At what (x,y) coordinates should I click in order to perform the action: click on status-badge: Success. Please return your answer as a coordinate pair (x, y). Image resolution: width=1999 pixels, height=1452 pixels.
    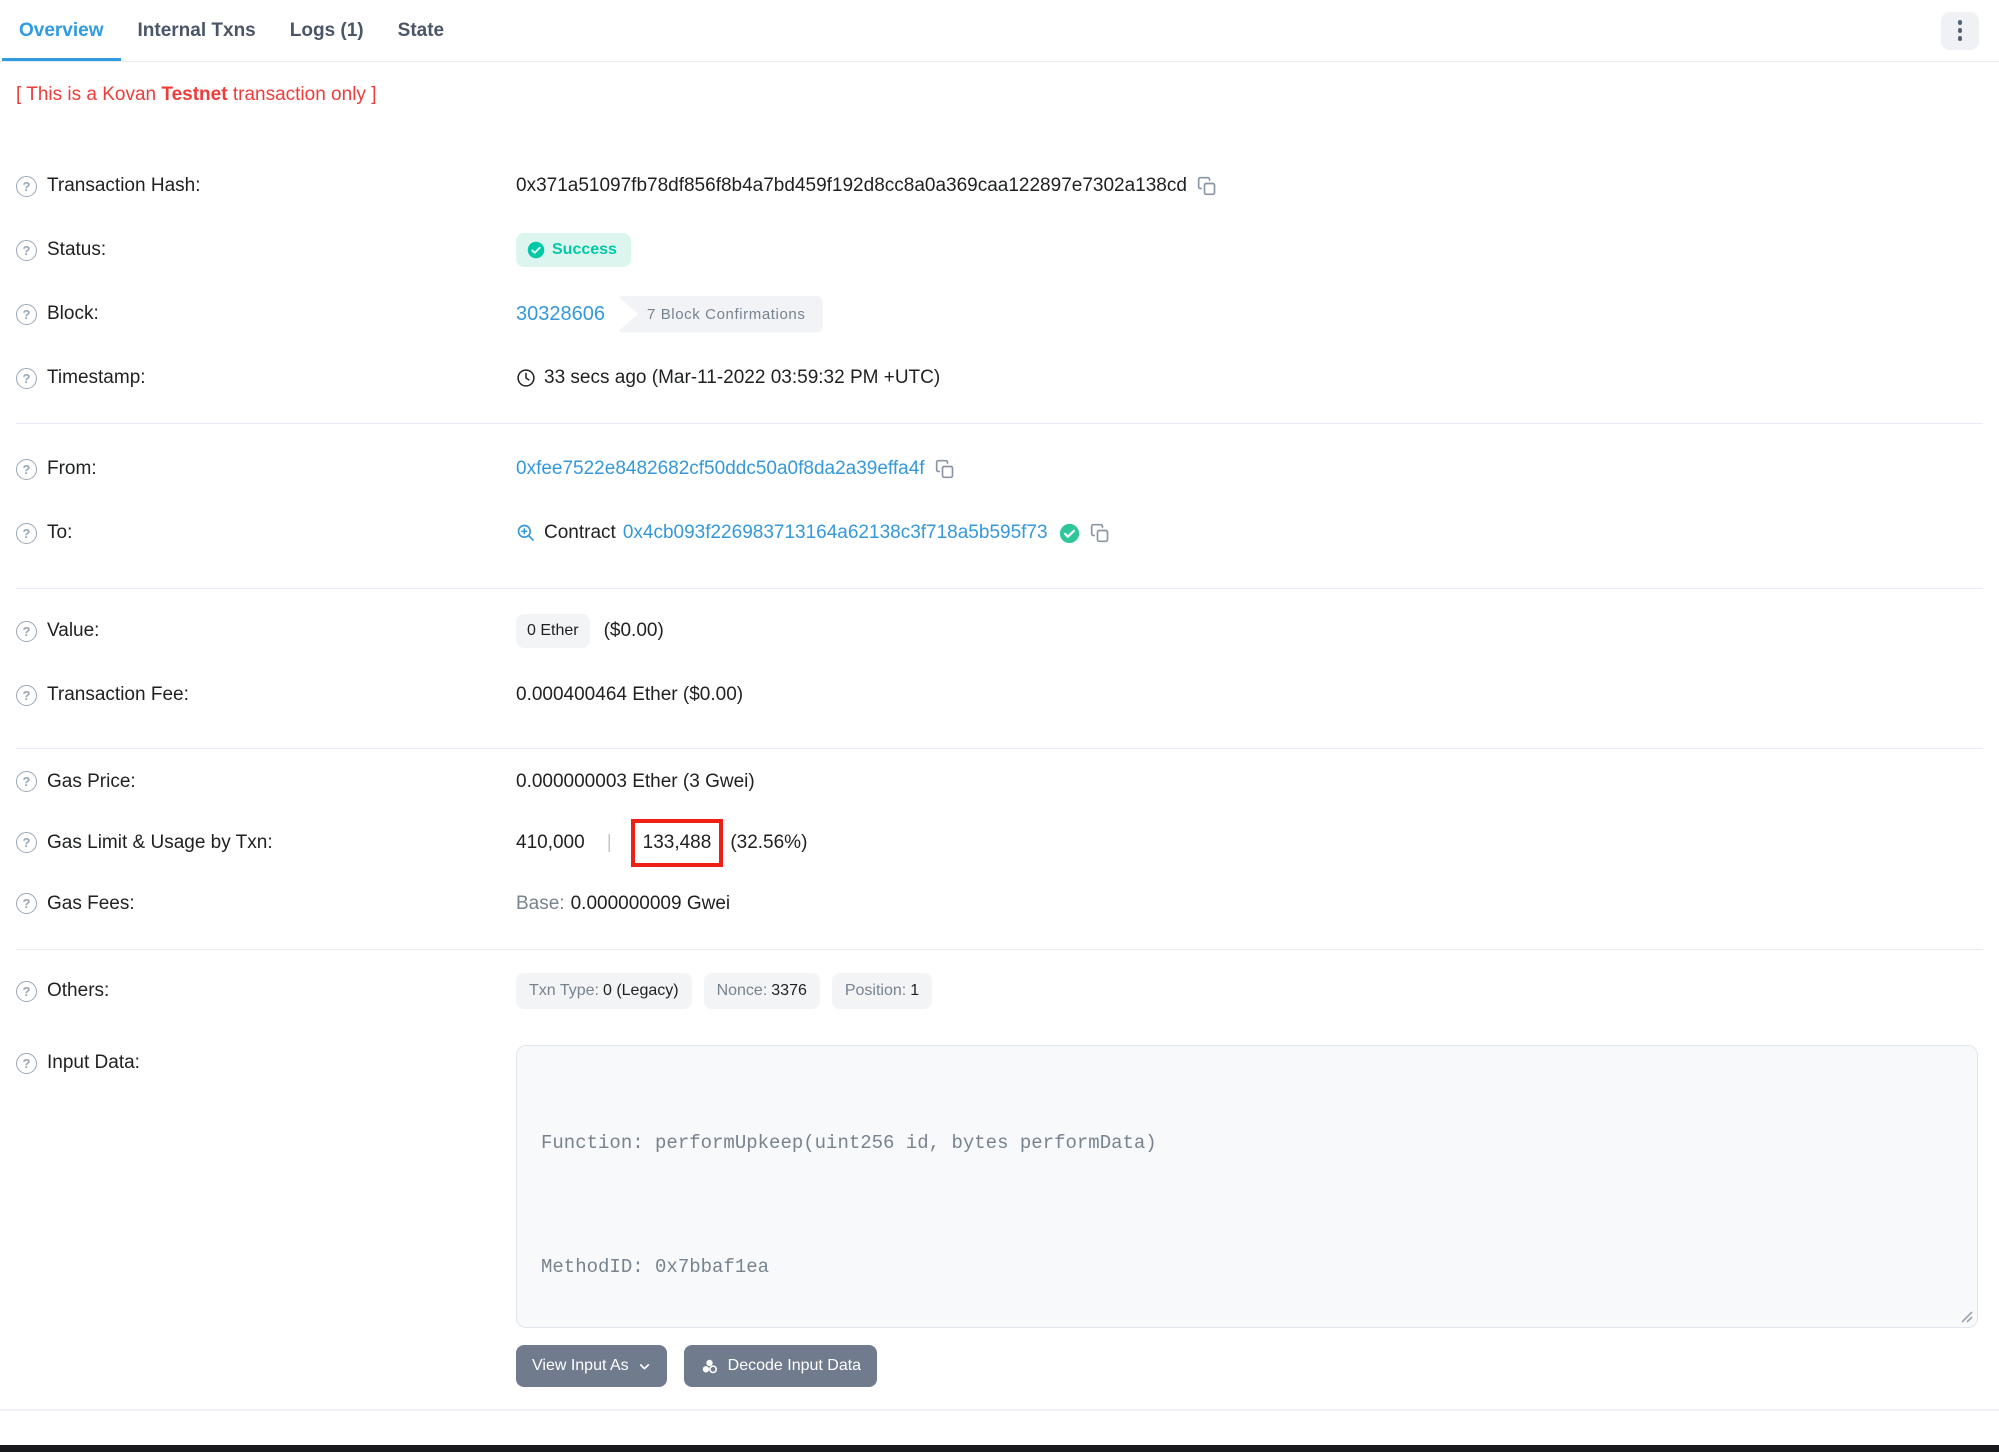
    Looking at the image, I should click on (573, 250).